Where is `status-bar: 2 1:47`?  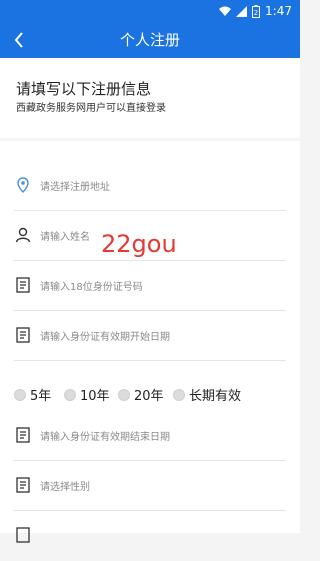 status-bar: 2 1:47 is located at coordinates (150, 11).